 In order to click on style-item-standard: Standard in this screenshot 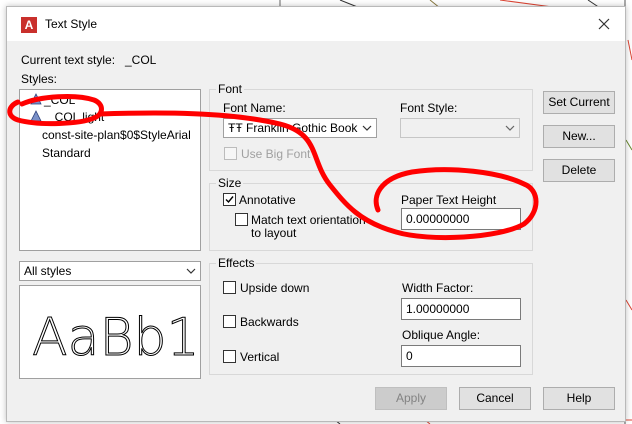, I will do `click(110, 153)`.